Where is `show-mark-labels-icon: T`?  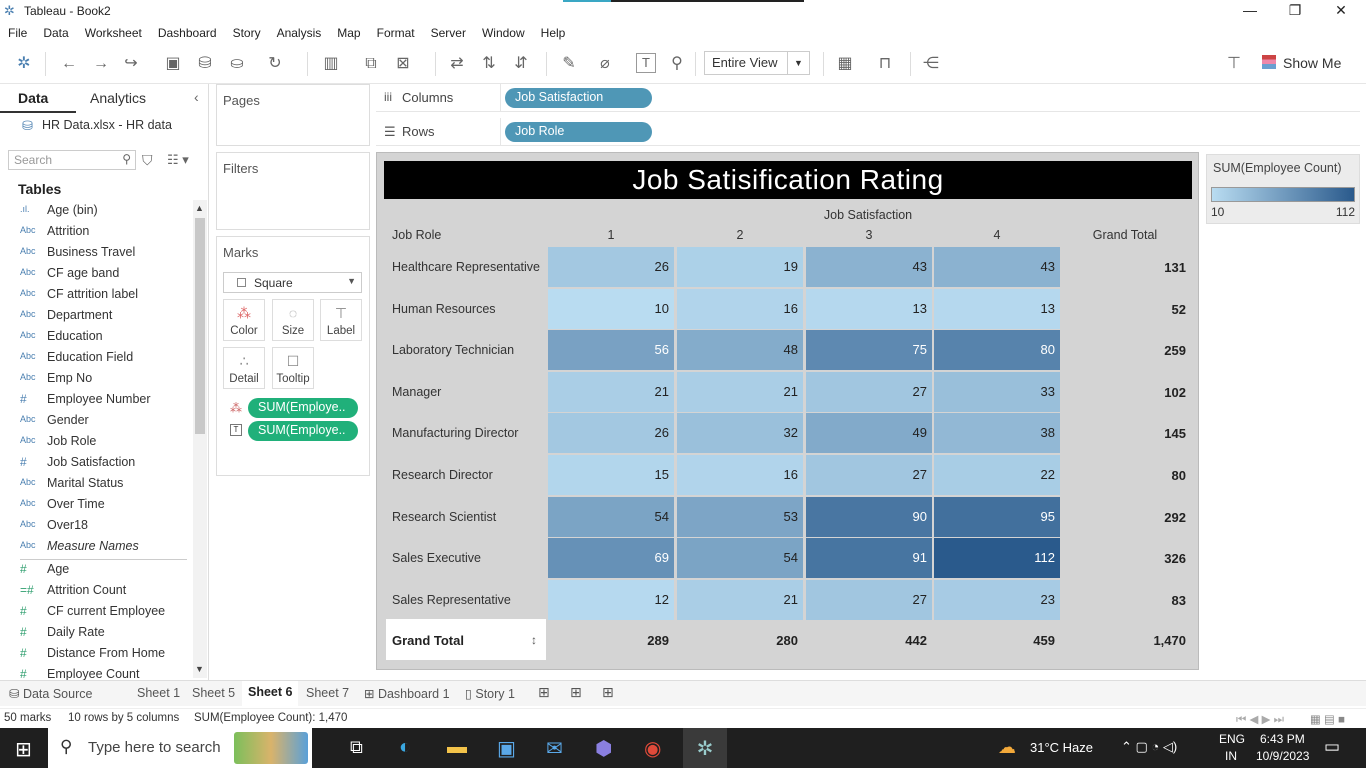 show-mark-labels-icon: T is located at coordinates (646, 63).